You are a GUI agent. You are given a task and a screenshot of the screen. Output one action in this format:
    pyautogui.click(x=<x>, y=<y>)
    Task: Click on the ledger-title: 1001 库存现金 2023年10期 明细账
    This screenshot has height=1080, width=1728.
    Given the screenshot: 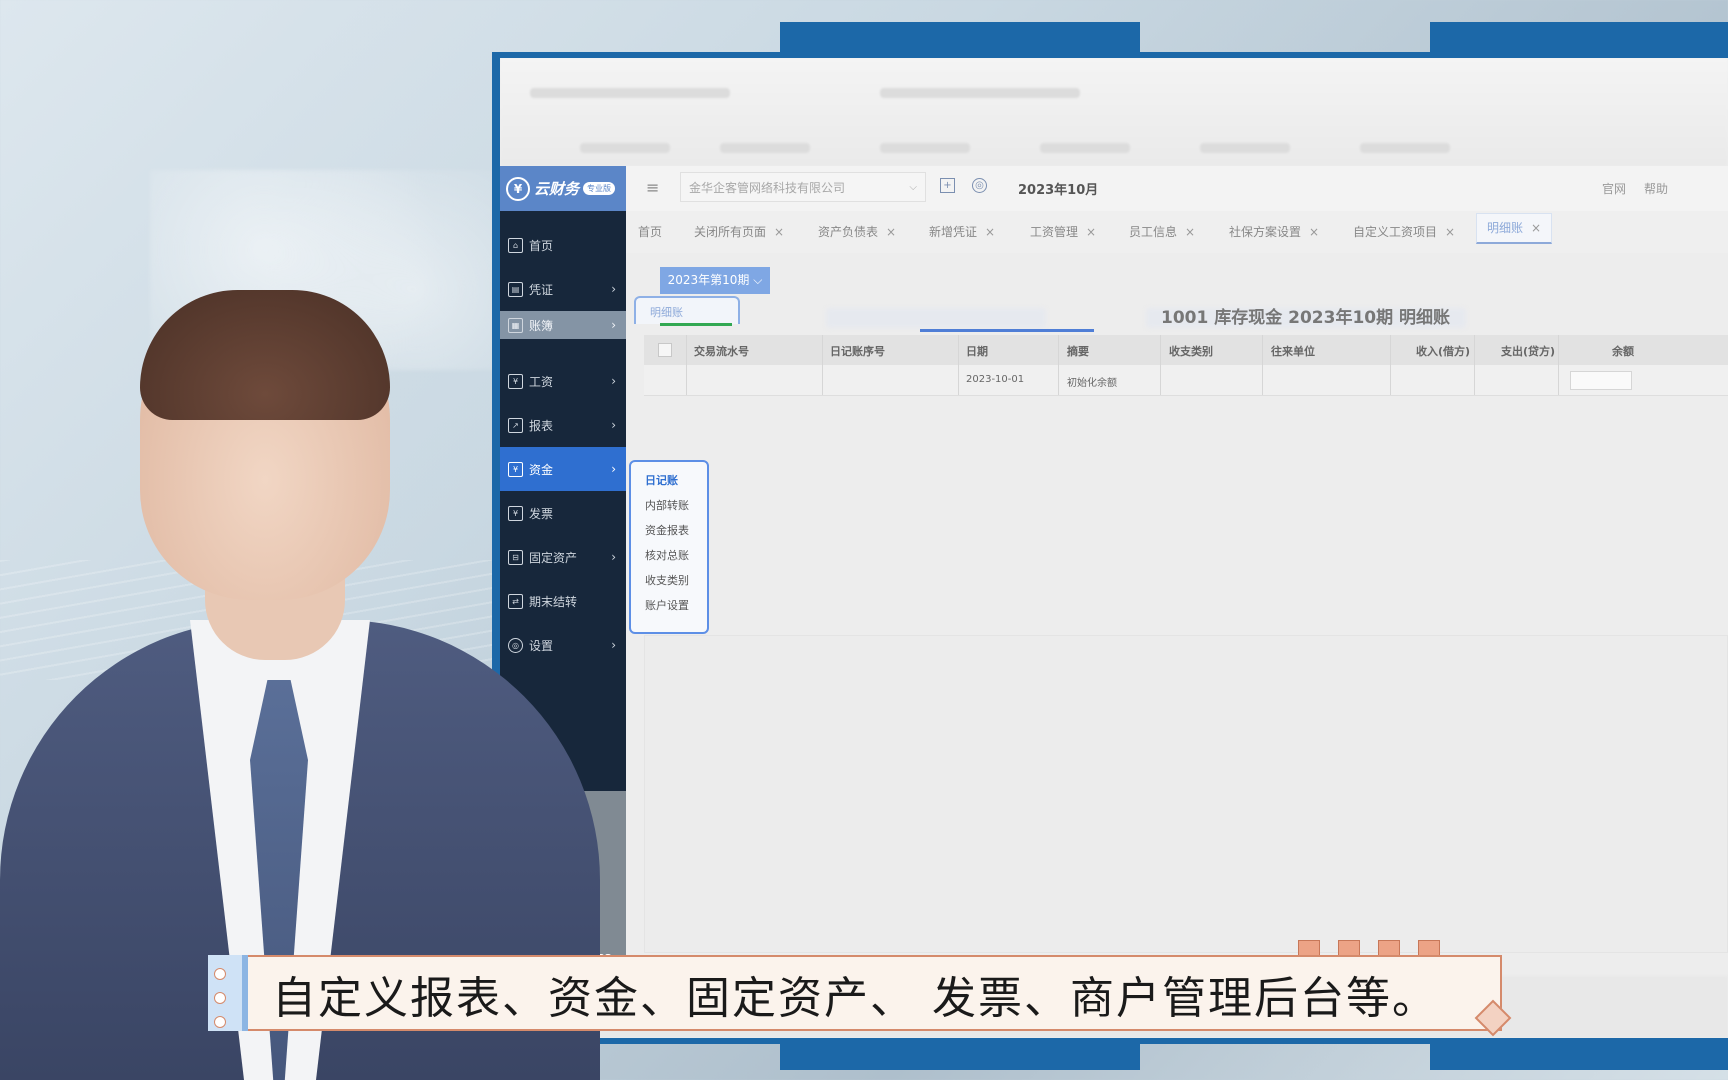 What is the action you would take?
    pyautogui.click(x=1306, y=318)
    